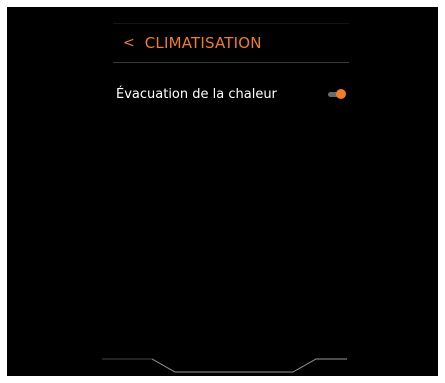  I want to click on toggle-knob, so click(341, 94).